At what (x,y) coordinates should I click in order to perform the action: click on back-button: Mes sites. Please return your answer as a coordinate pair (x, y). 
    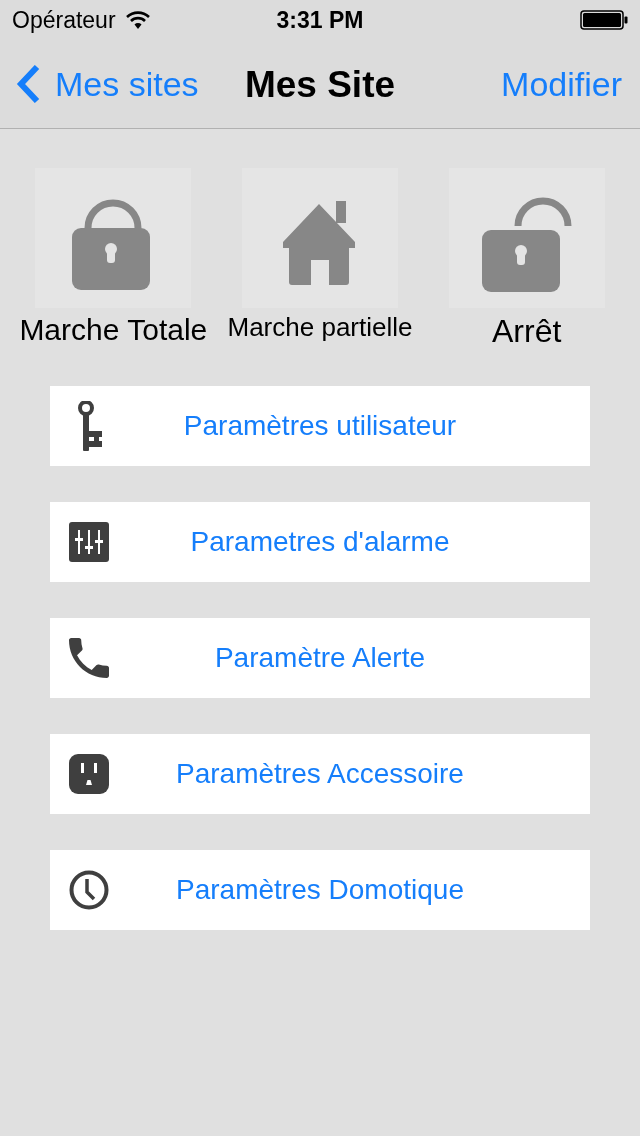
    Looking at the image, I should click on (106, 84).